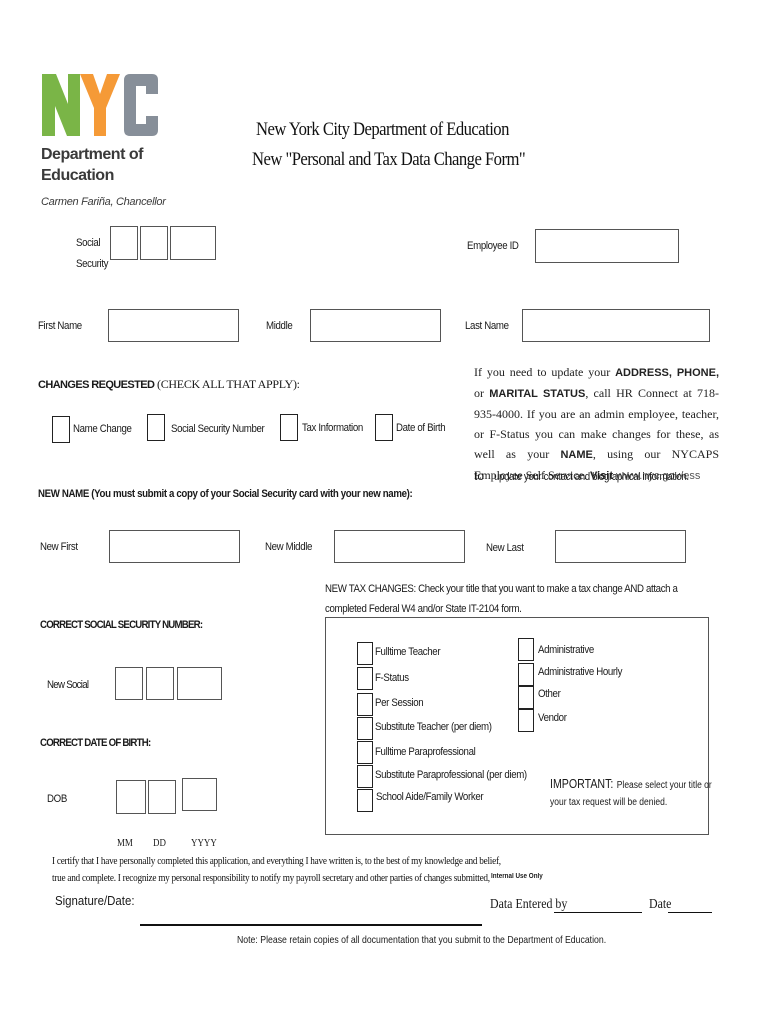 This screenshot has height=1024, width=770. Describe the element at coordinates (61, 105) in the screenshot. I see `logo-letter-n` at that location.